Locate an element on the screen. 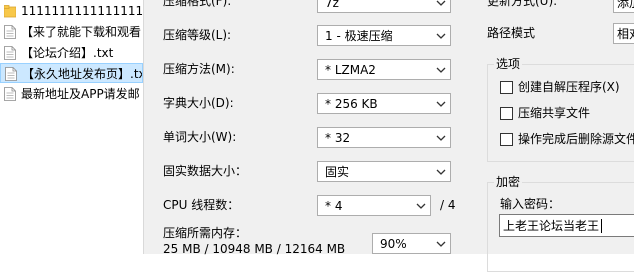 The width and height of the screenshot is (634, 272). solid-block-value: 固实 is located at coordinates (337, 172).